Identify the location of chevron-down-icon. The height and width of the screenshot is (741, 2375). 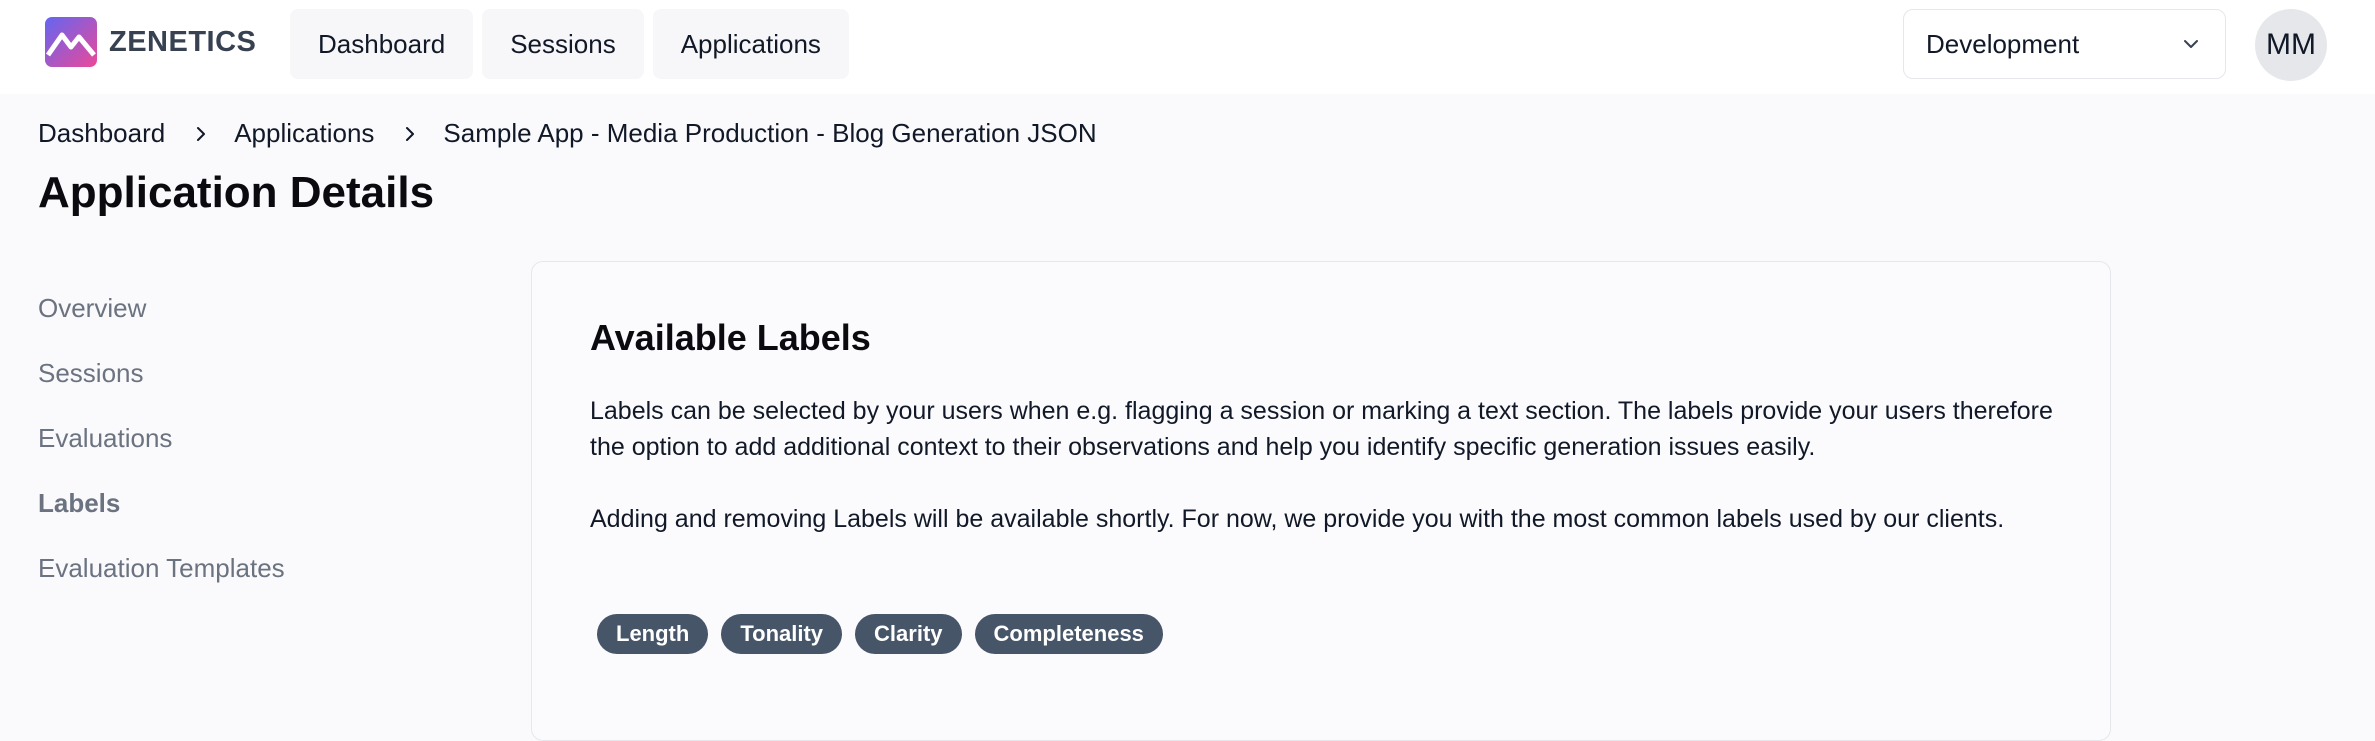
(2191, 44).